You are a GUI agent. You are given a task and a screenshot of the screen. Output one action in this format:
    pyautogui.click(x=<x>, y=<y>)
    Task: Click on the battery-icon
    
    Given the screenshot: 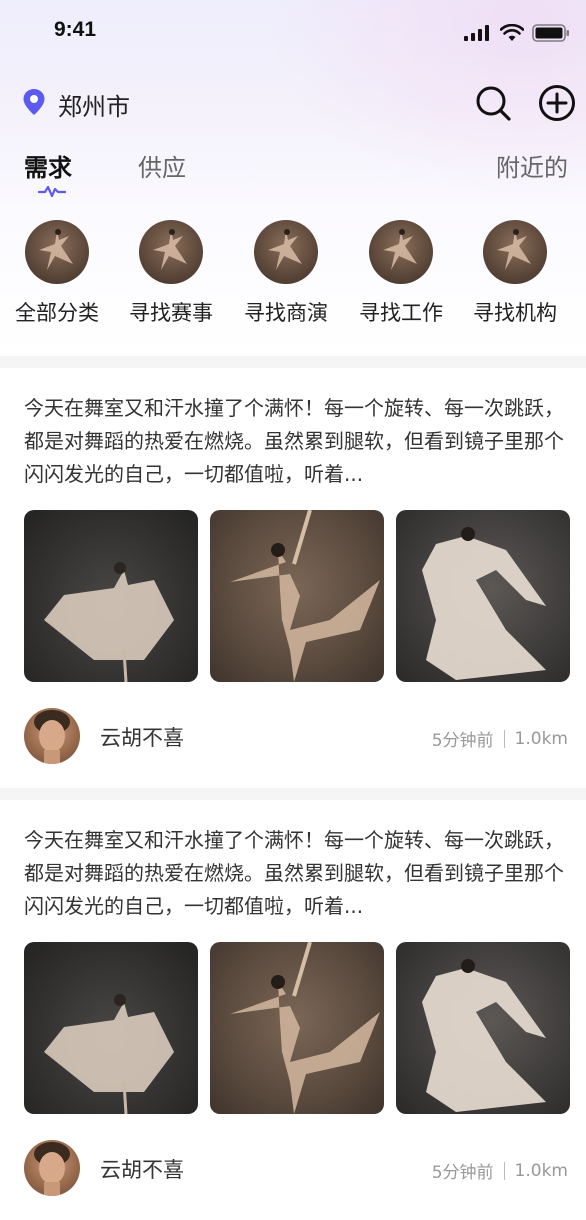 What is the action you would take?
    pyautogui.click(x=550, y=33)
    